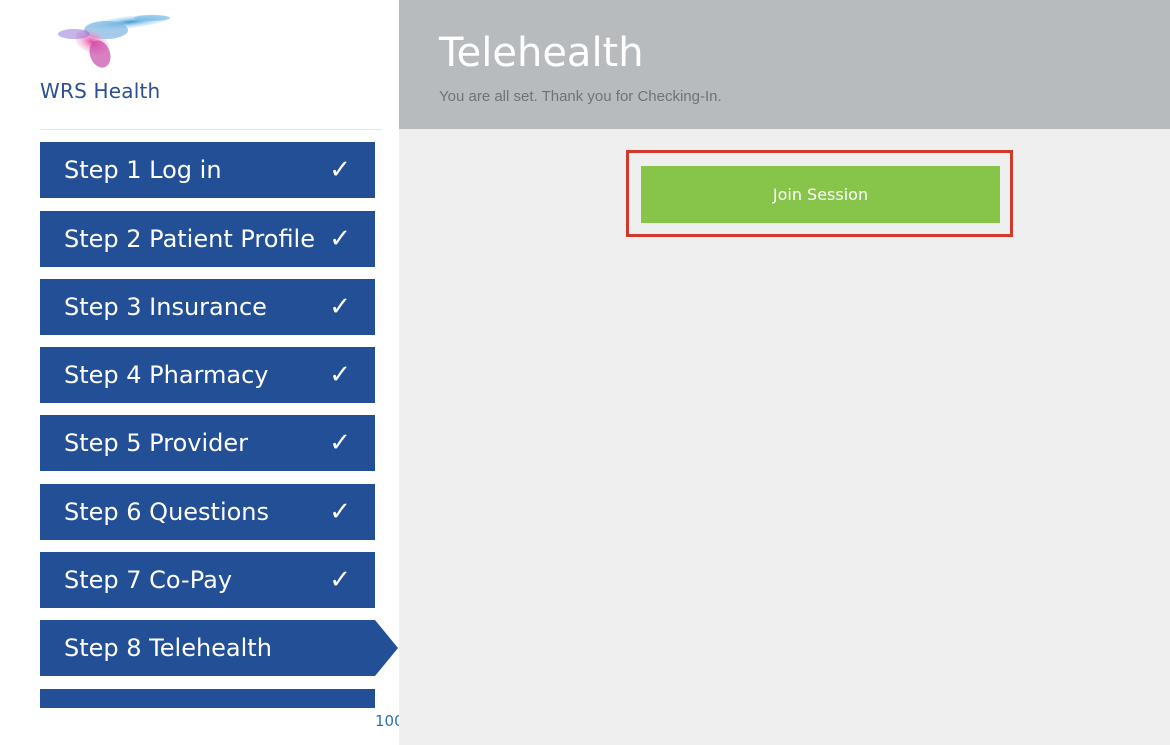 The width and height of the screenshot is (1170, 745). What do you see at coordinates (207, 698) in the screenshot?
I see `step-next-partial` at bounding box center [207, 698].